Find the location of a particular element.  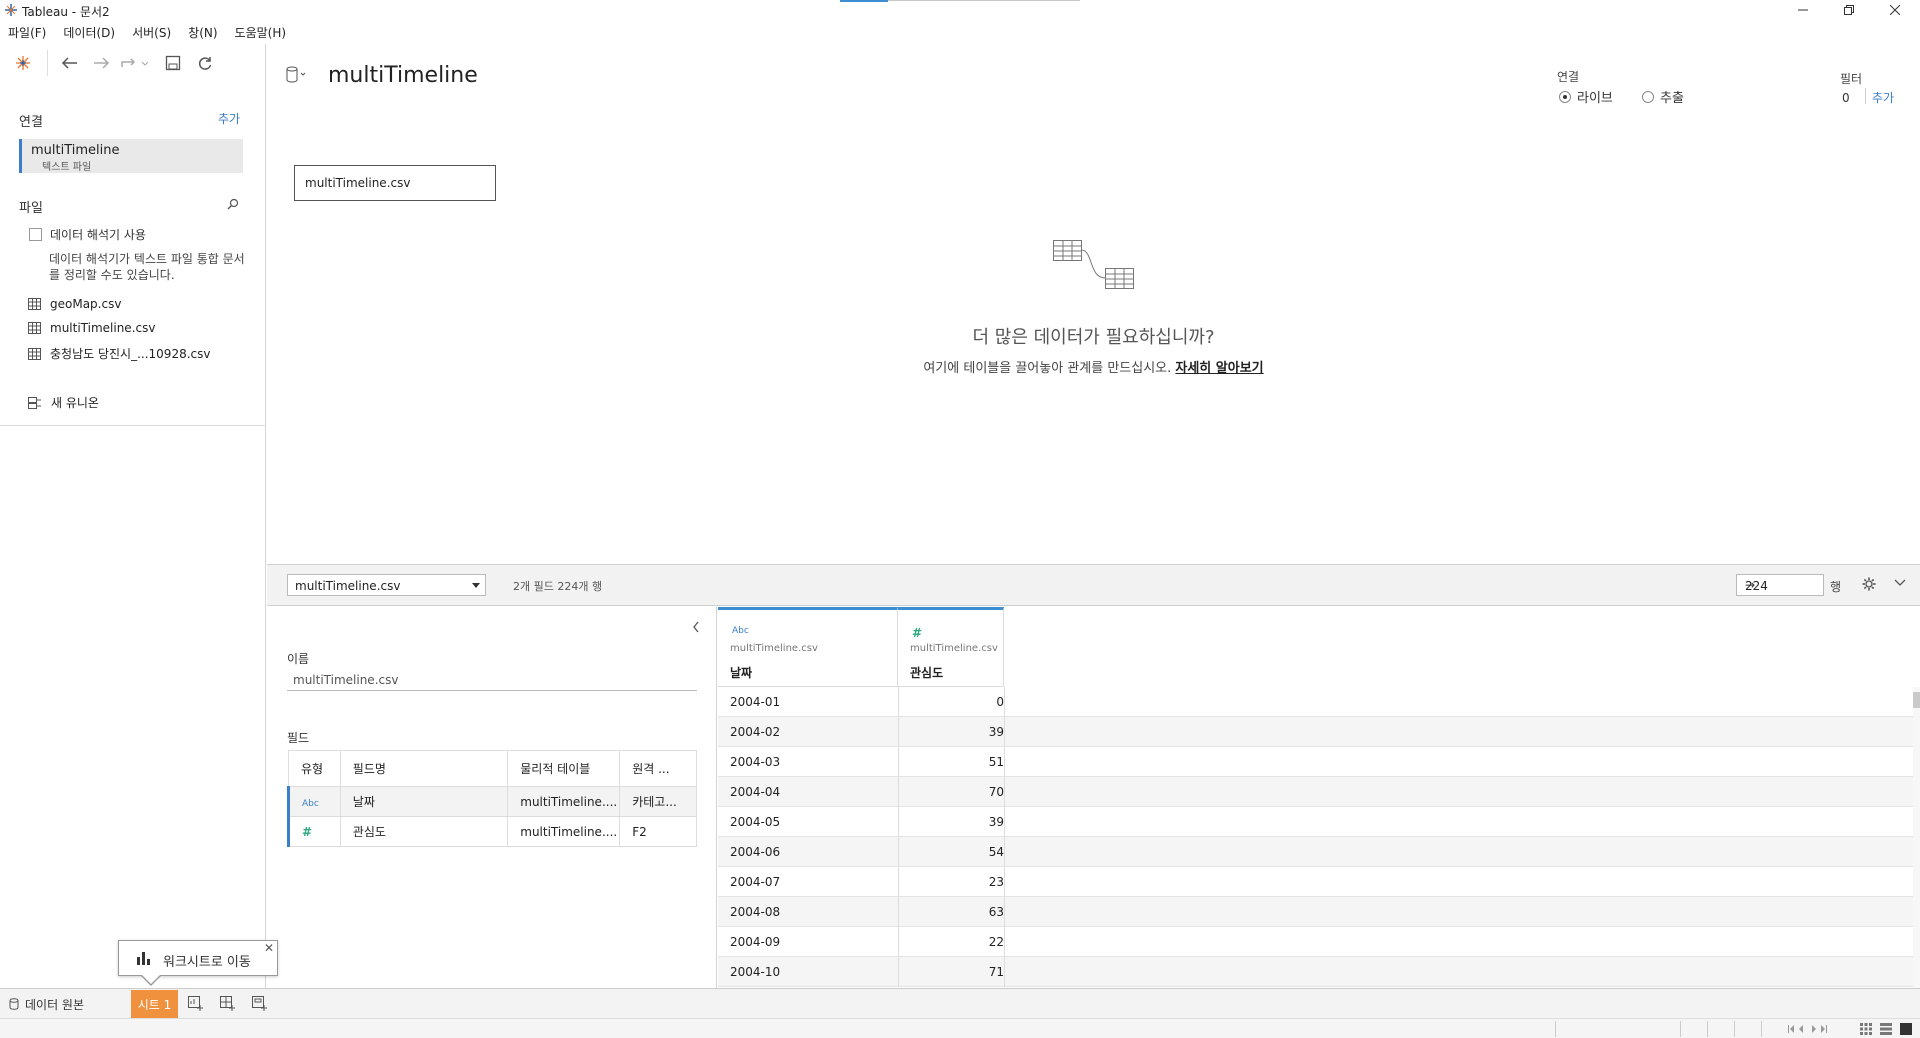

column-source: multiTimeline.csv is located at coordinates (774, 648).